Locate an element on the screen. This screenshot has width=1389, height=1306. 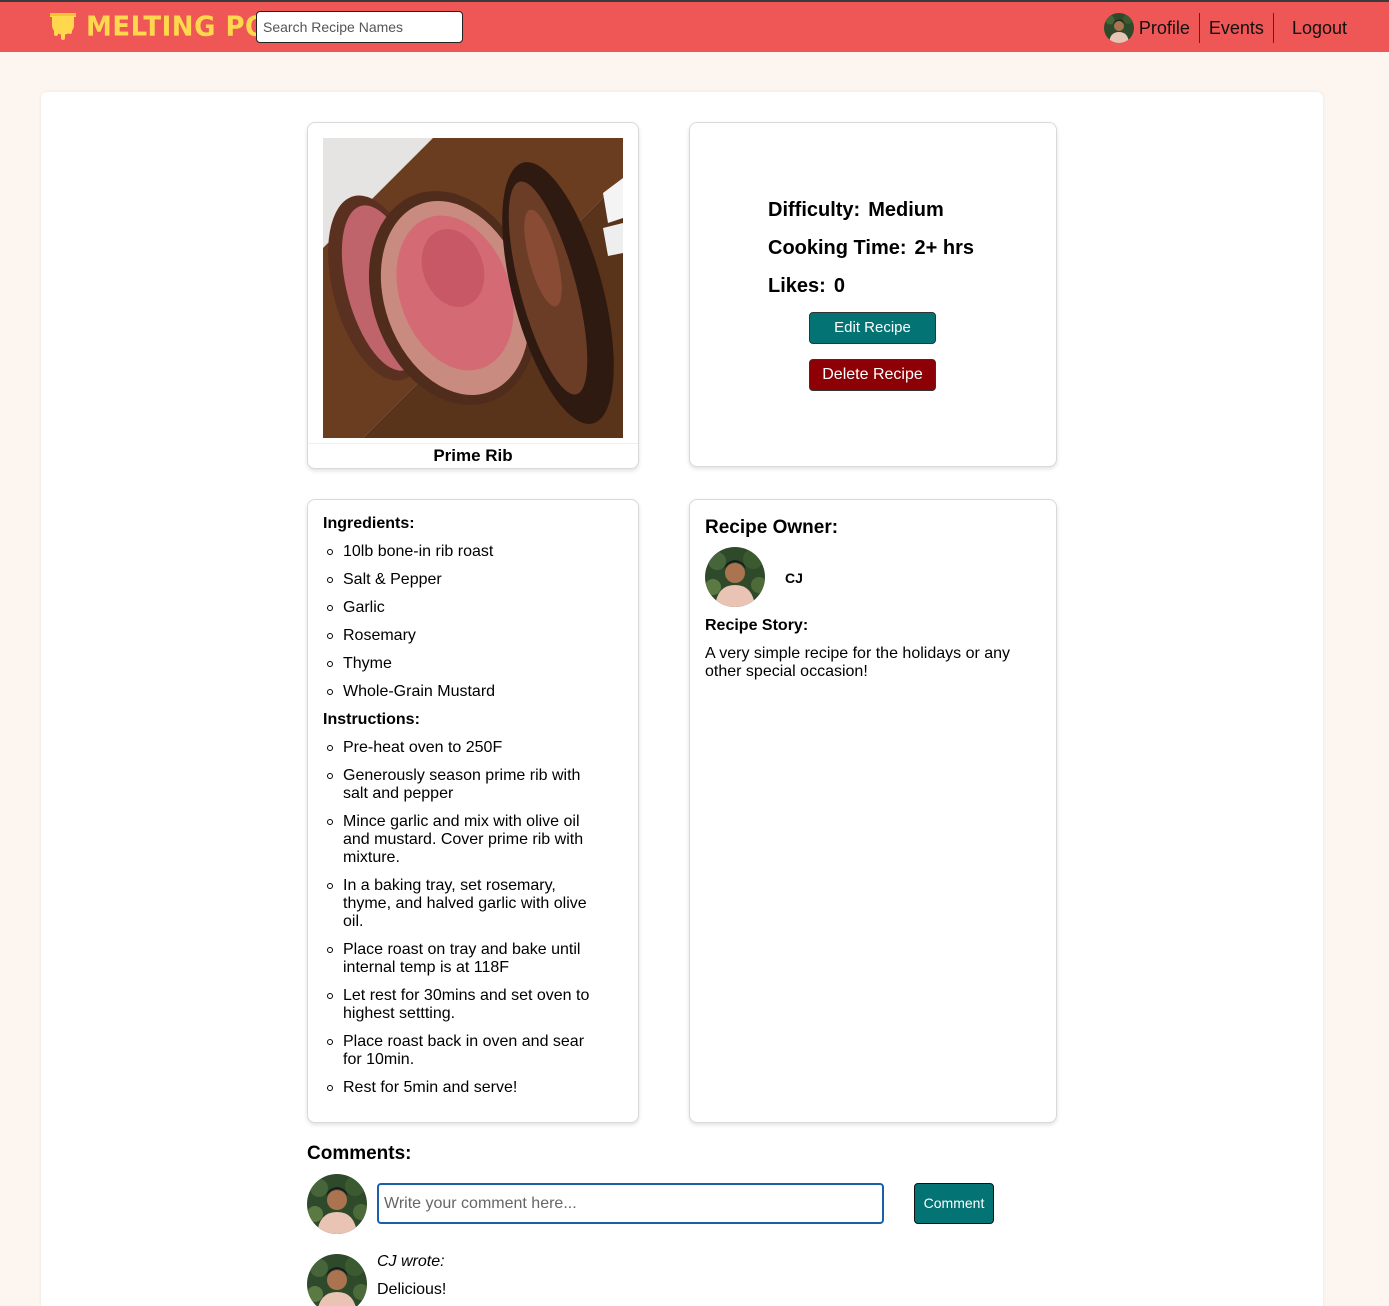
ingredient-item: Salt & Pepper is located at coordinates (465, 580).